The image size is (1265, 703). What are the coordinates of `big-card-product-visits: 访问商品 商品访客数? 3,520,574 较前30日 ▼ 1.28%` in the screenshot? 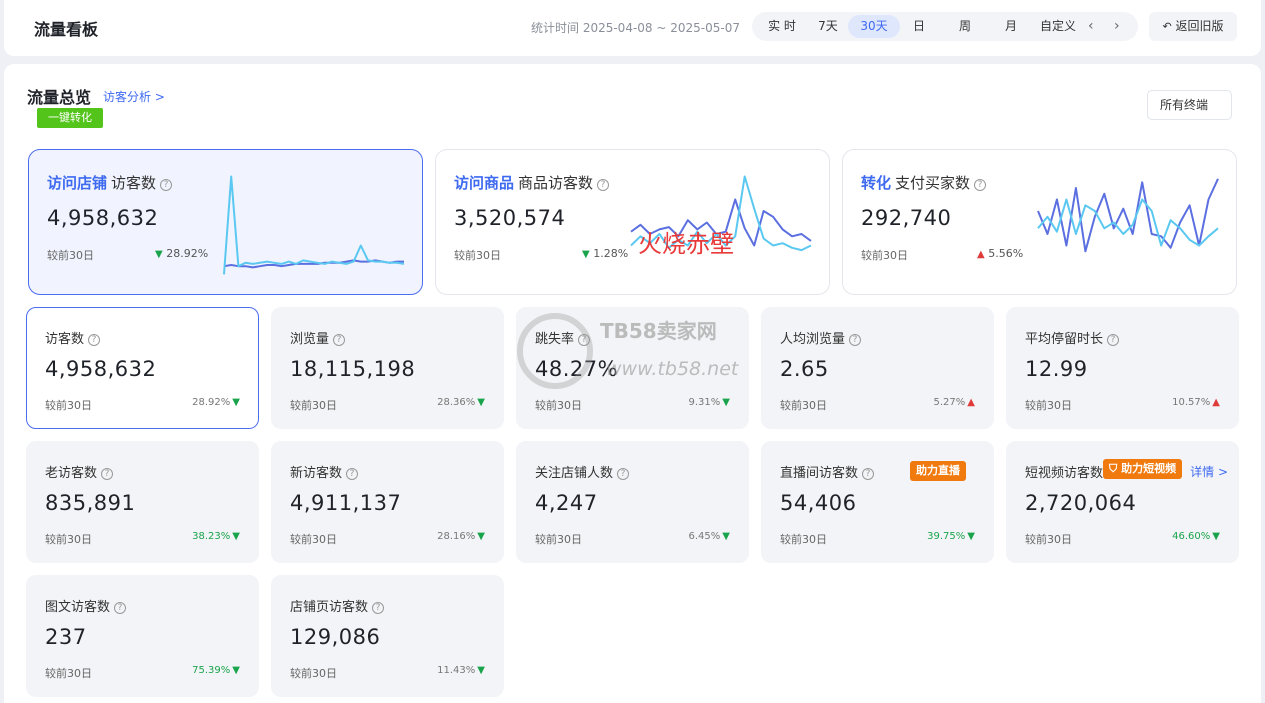 It's located at (632, 222).